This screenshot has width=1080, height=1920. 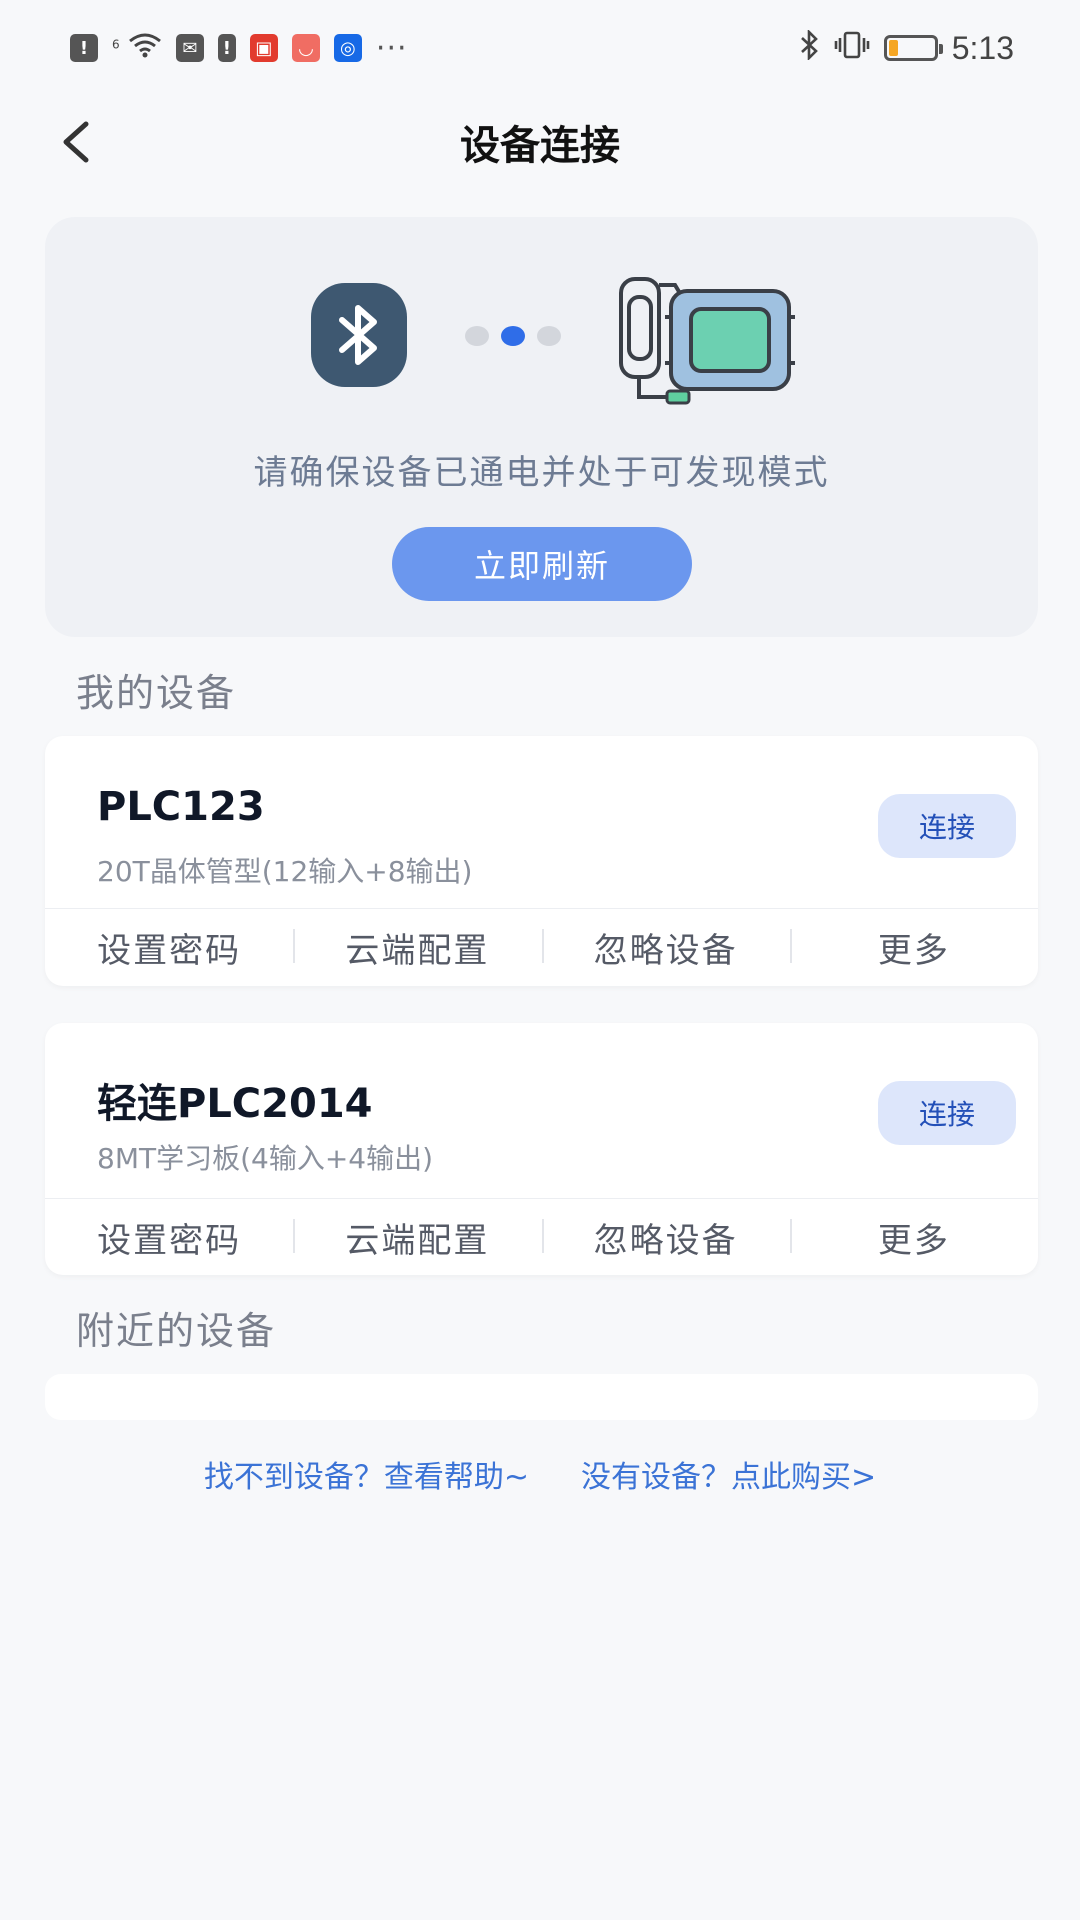 What do you see at coordinates (226, 48) in the screenshot?
I see `sim-alert-icon: !` at bounding box center [226, 48].